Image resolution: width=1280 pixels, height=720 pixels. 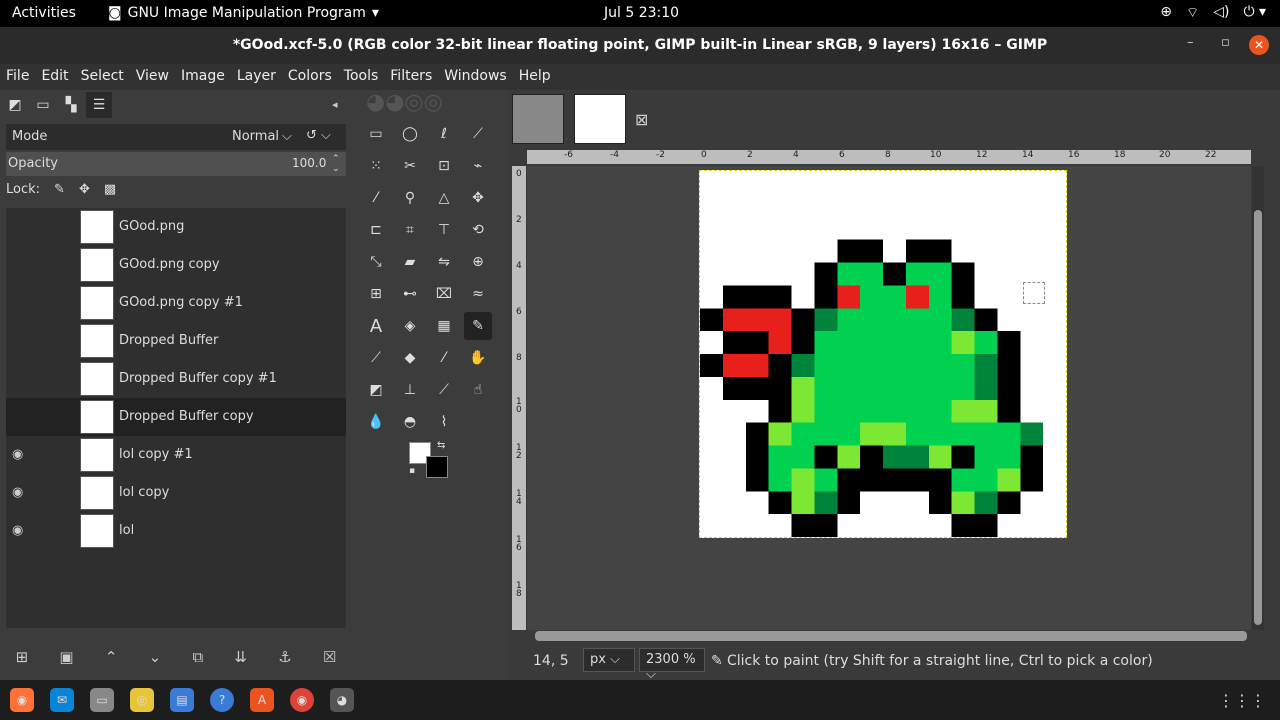 What do you see at coordinates (376, 198) in the screenshot?
I see `color-picker-icon: ⁄` at bounding box center [376, 198].